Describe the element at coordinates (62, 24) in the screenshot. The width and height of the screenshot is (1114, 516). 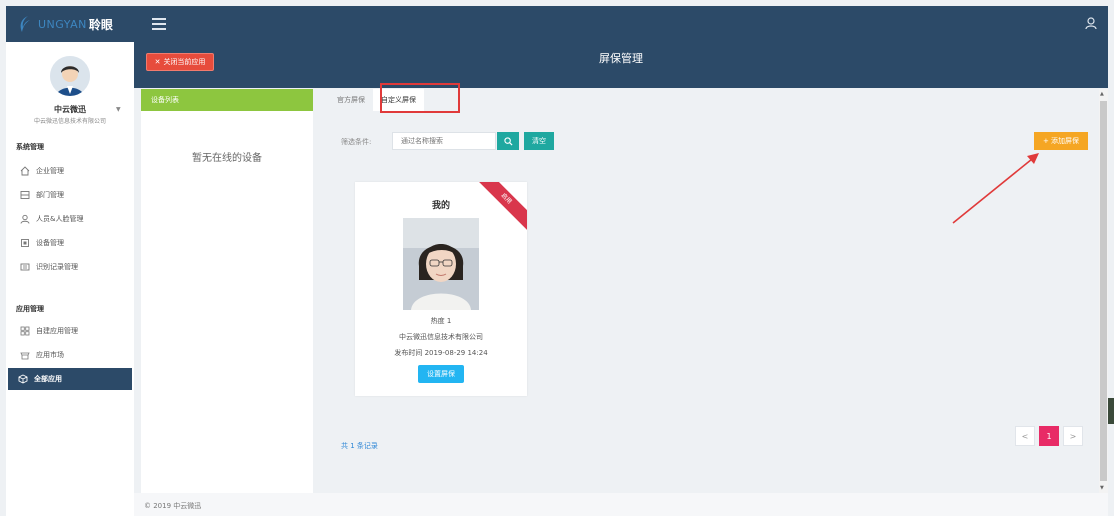
I see `brand-english: UNGYAN` at that location.